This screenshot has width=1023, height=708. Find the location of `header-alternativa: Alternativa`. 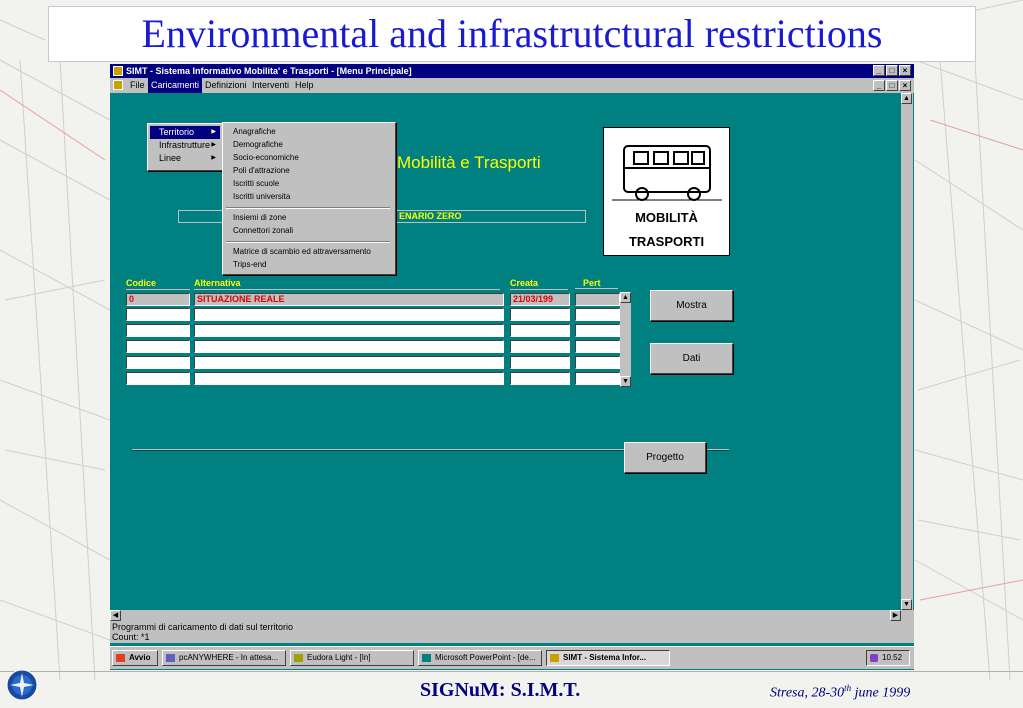

header-alternativa: Alternativa is located at coordinates (347, 283).